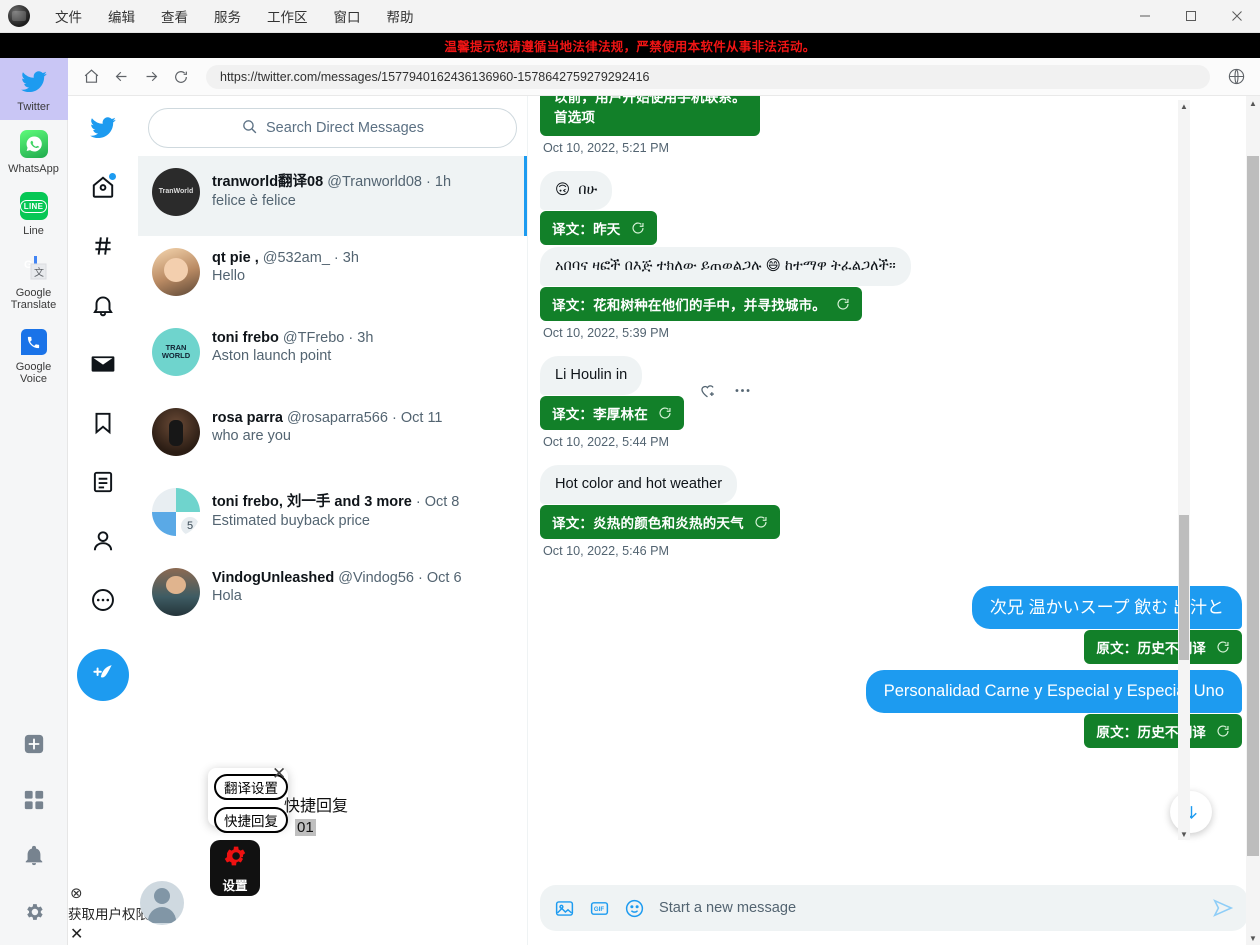  Describe the element at coordinates (576, 190) in the screenshot. I see `message-bubble: 🙃 በሁ` at that location.